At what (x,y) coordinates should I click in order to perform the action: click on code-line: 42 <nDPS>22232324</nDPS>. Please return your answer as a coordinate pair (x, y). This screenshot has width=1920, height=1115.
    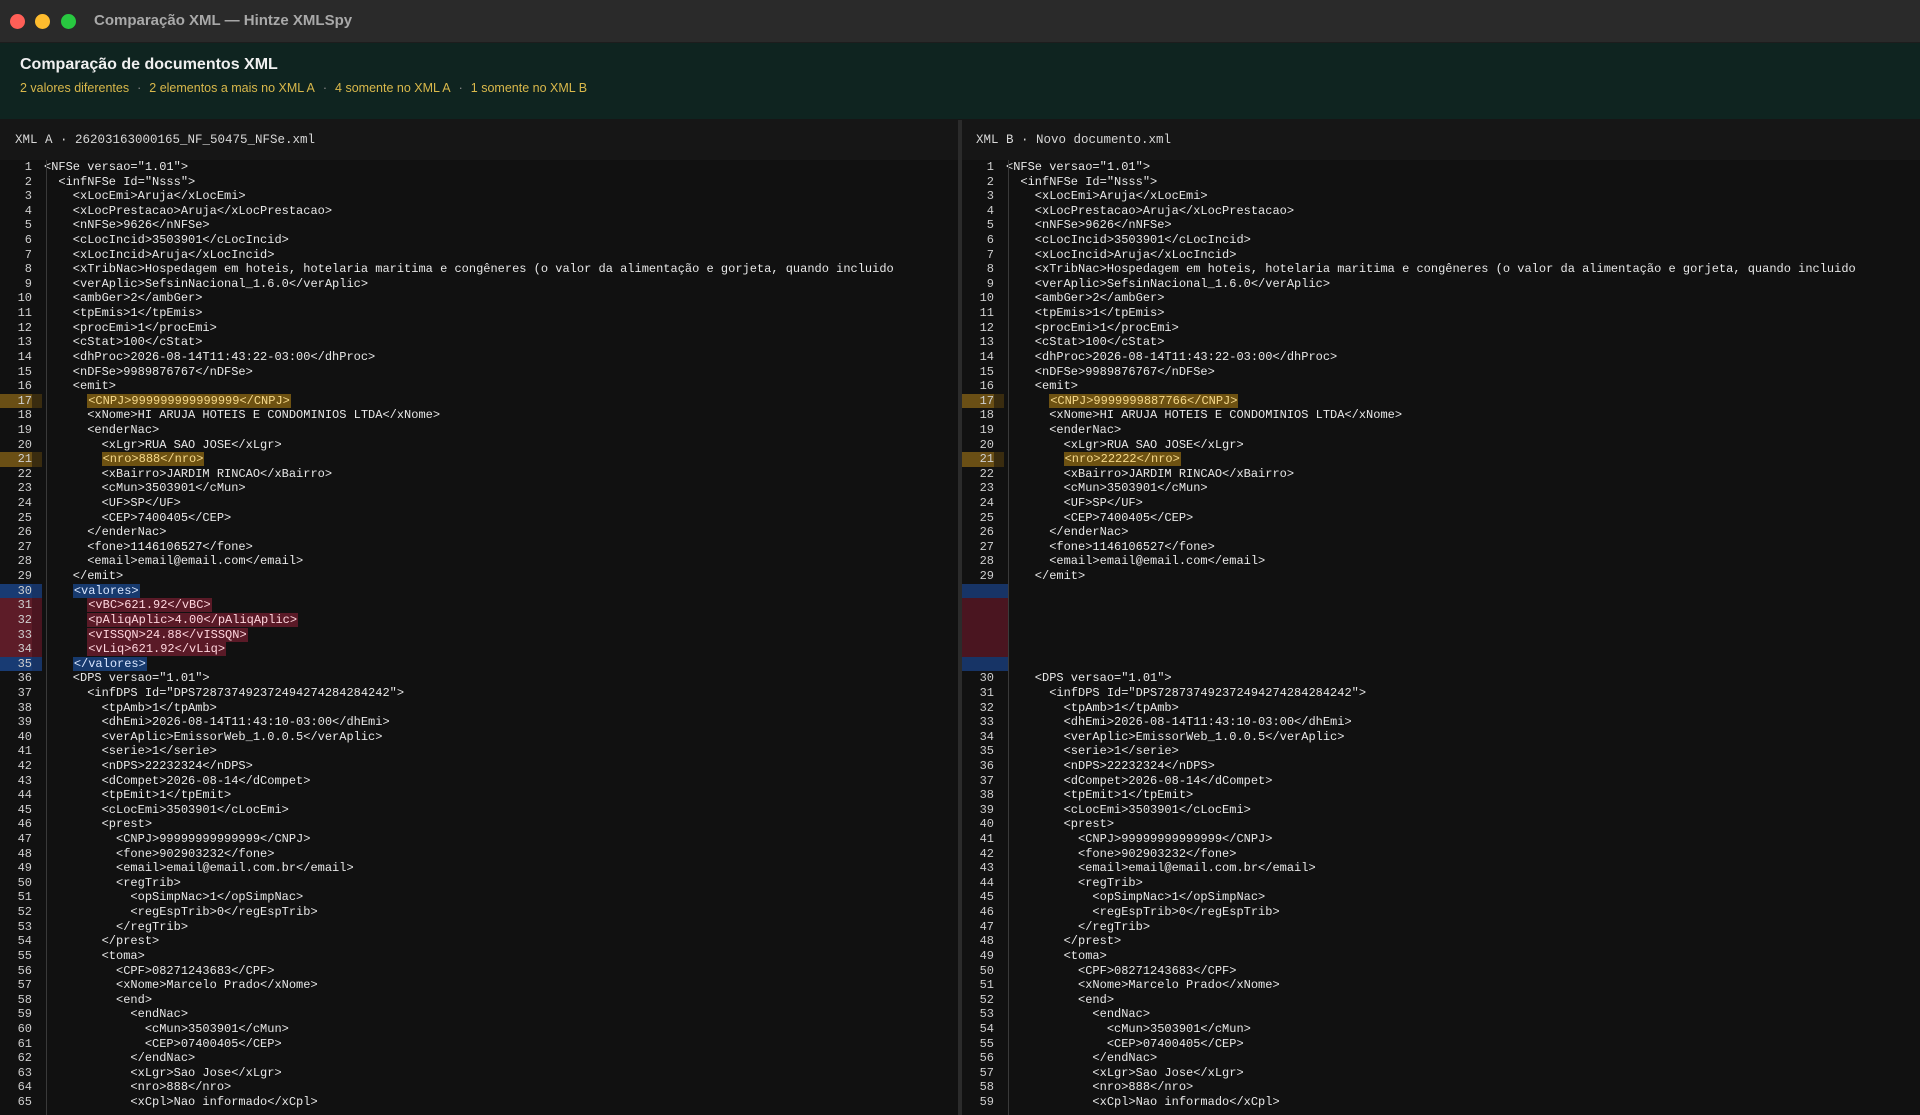
    Looking at the image, I should click on (479, 766).